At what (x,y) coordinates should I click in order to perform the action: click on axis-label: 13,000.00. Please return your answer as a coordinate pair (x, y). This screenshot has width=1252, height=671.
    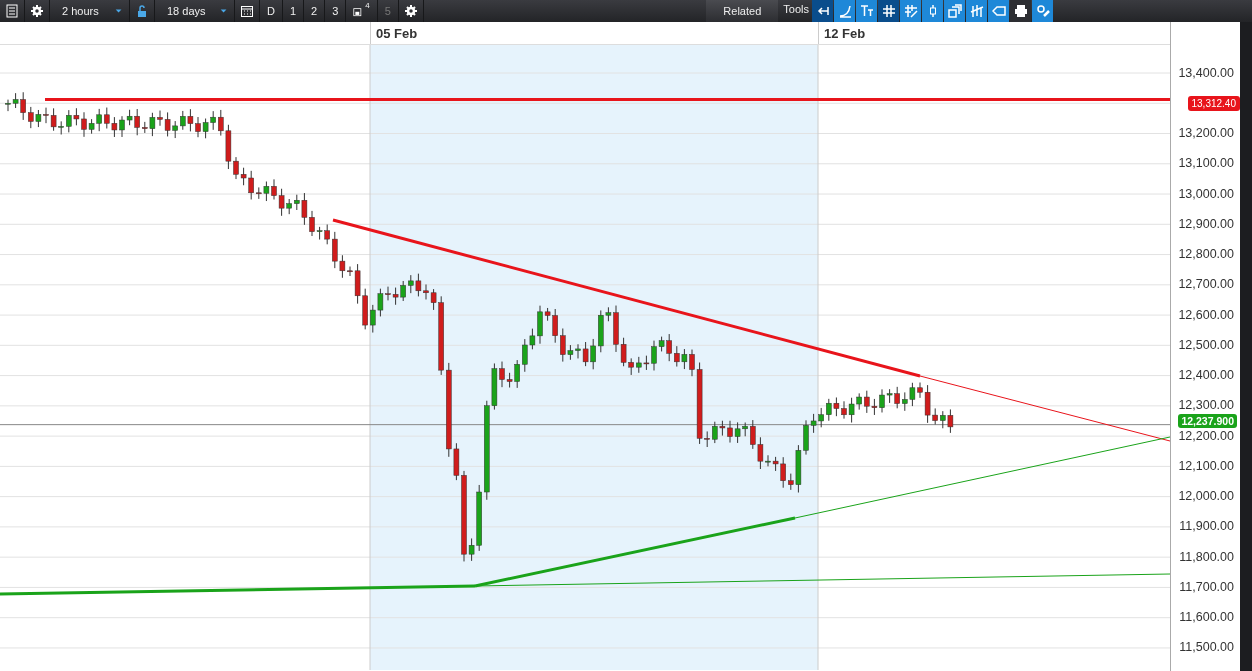
    Looking at the image, I should click on (1206, 194).